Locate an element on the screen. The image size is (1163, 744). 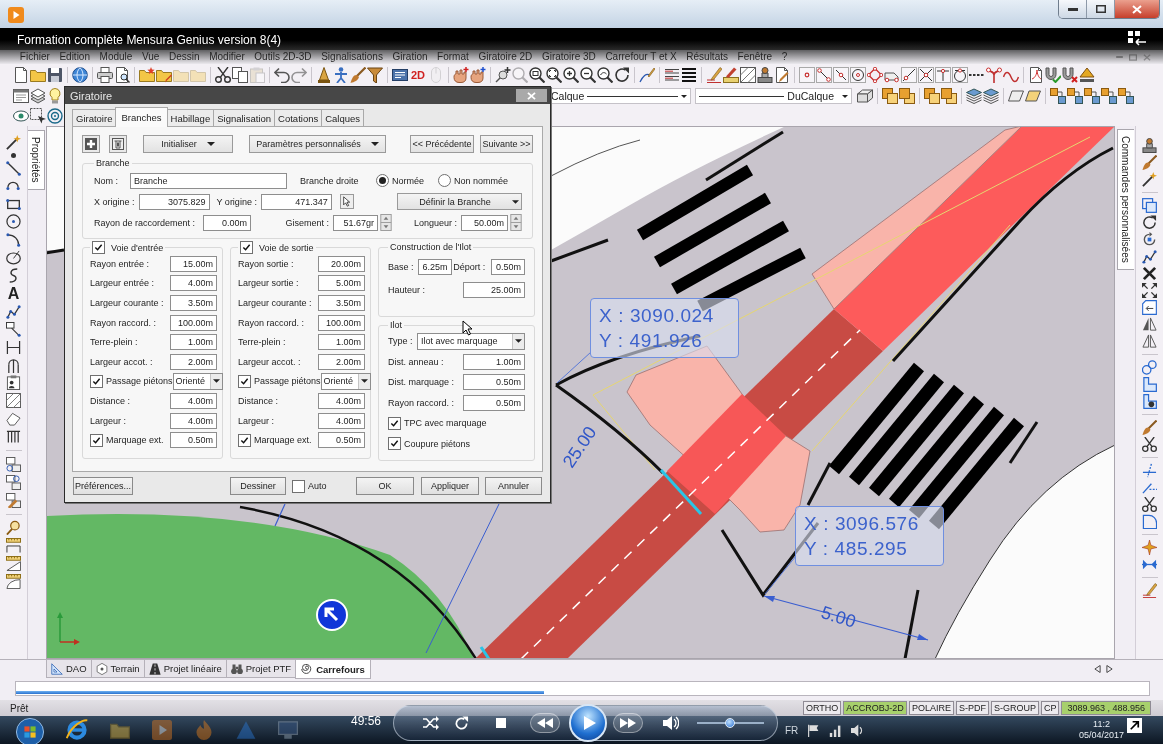
figure-points-icon is located at coordinates (1149, 256).